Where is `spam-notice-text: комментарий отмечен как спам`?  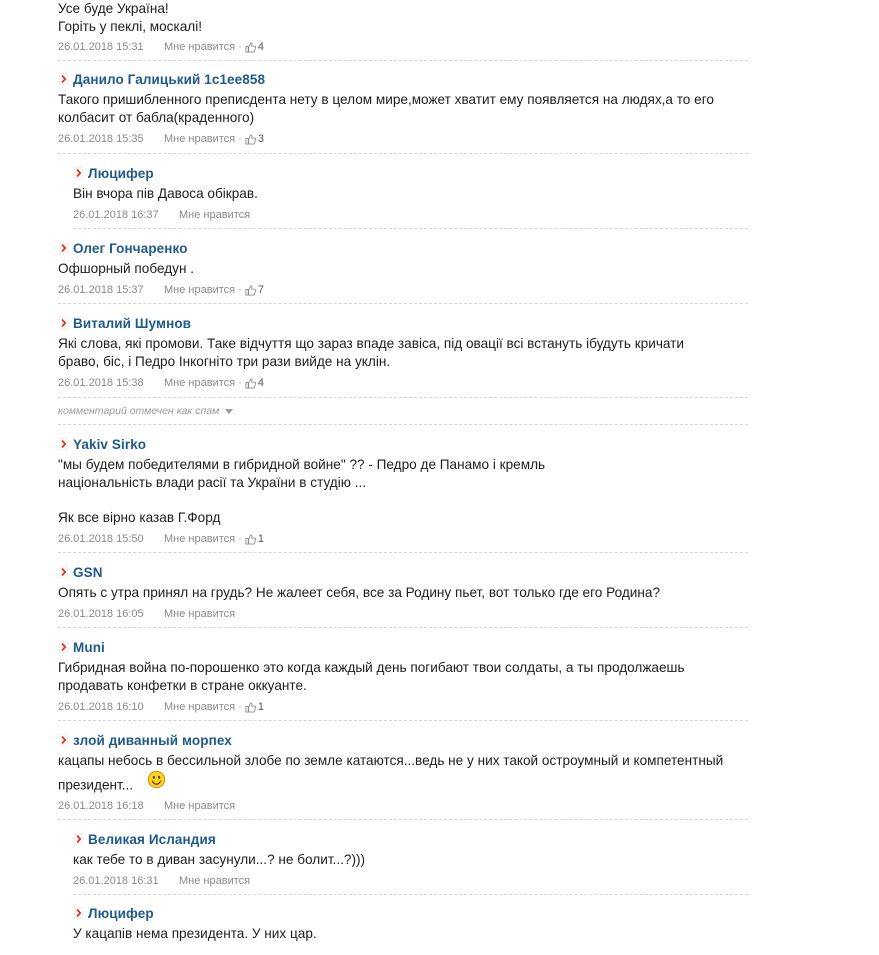
spam-notice-text: комментарий отмечен как спам is located at coordinates (139, 411).